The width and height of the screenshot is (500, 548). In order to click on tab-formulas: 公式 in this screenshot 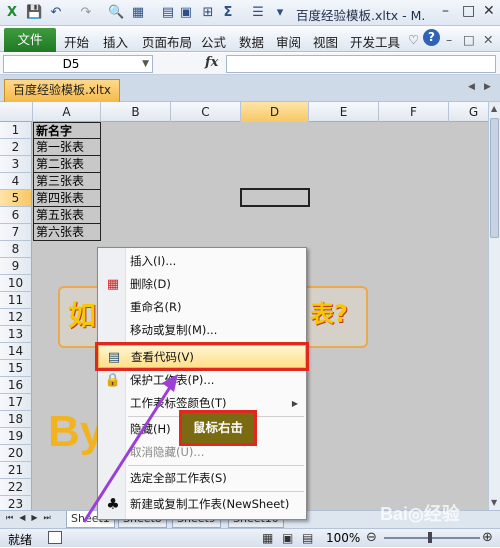, I will do `click(213, 41)`.